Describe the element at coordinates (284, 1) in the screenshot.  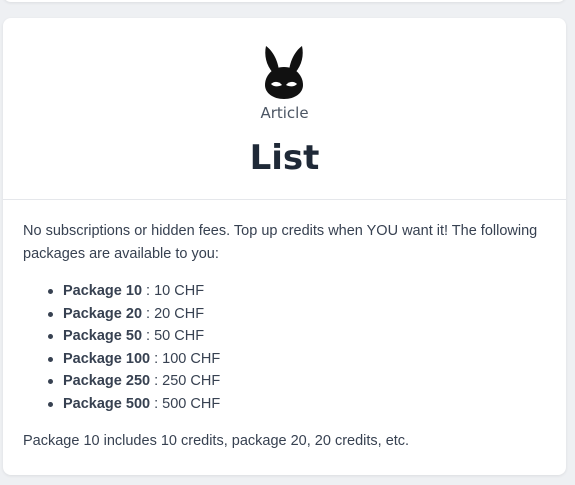
I see `previous-card` at that location.